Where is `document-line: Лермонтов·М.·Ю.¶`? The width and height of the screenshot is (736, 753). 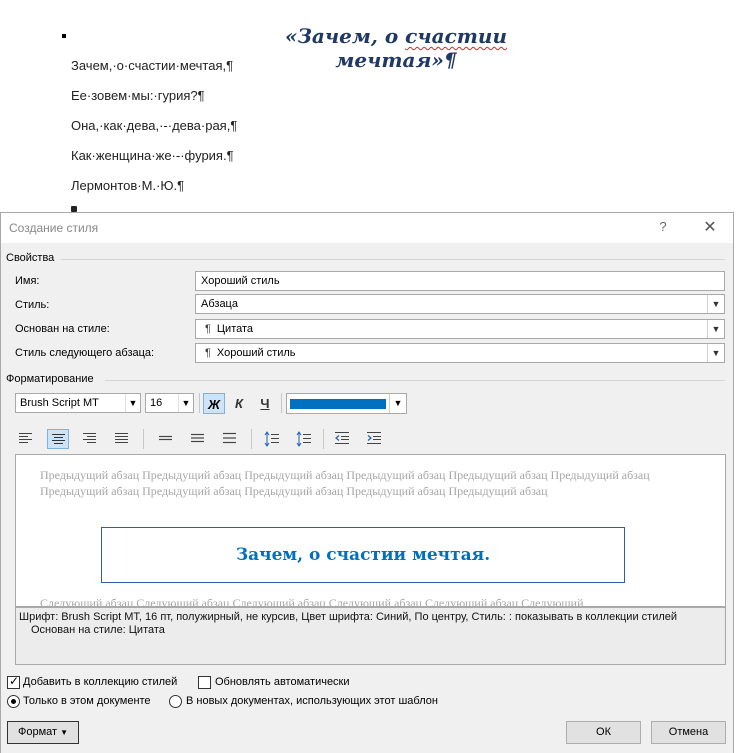 document-line: Лермонтов·М.·Ю.¶ is located at coordinates (127, 185).